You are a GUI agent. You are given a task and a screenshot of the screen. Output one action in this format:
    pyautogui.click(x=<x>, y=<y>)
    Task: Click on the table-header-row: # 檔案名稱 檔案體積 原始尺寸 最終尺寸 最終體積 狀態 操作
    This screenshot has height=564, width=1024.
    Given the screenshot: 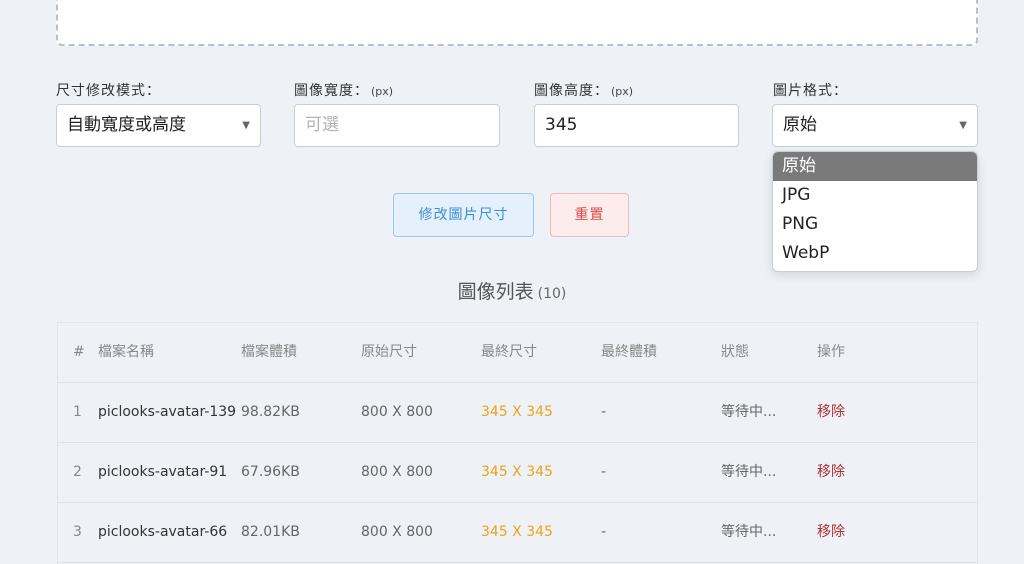 What is the action you would take?
    pyautogui.click(x=517, y=353)
    